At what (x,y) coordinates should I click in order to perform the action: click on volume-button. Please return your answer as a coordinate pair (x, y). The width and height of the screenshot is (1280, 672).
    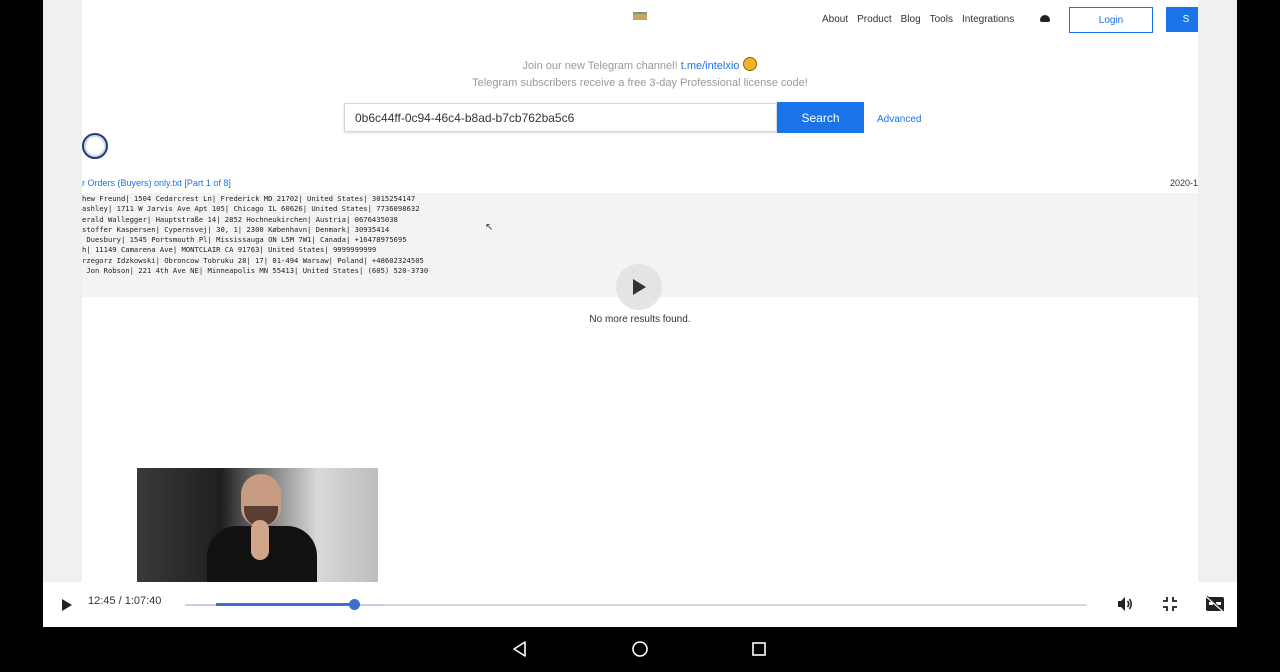
    Looking at the image, I should click on (1125, 606).